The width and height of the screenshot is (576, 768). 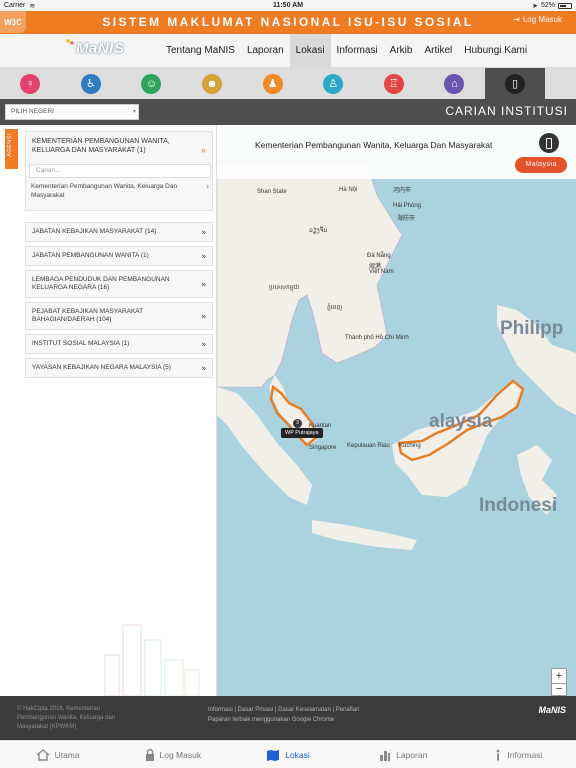 What do you see at coordinates (549, 143) in the screenshot?
I see `building-icon` at bounding box center [549, 143].